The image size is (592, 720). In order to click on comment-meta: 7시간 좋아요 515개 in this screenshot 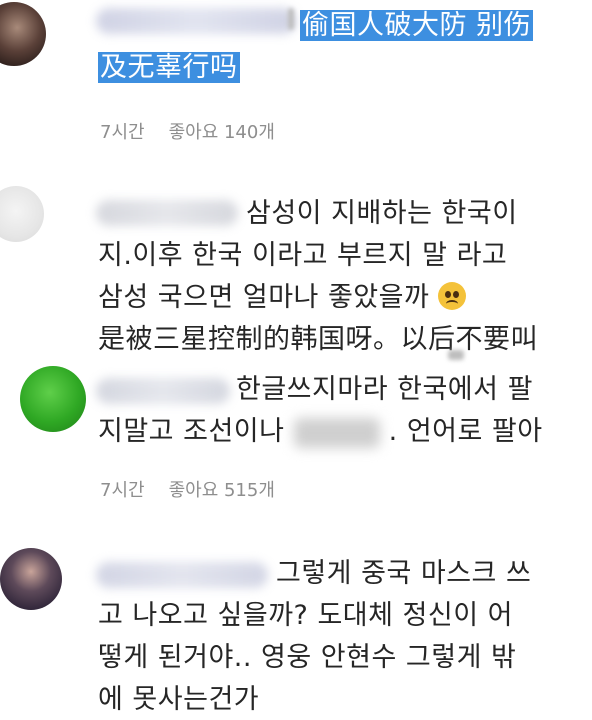, I will do `click(187, 489)`.